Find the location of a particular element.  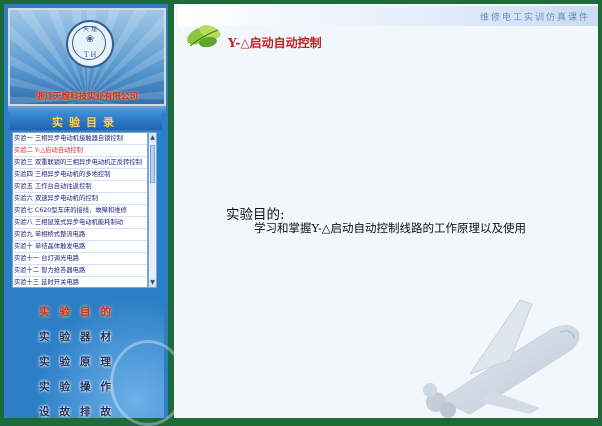

nav-objective-button: 实验目的 is located at coordinates (80, 311).